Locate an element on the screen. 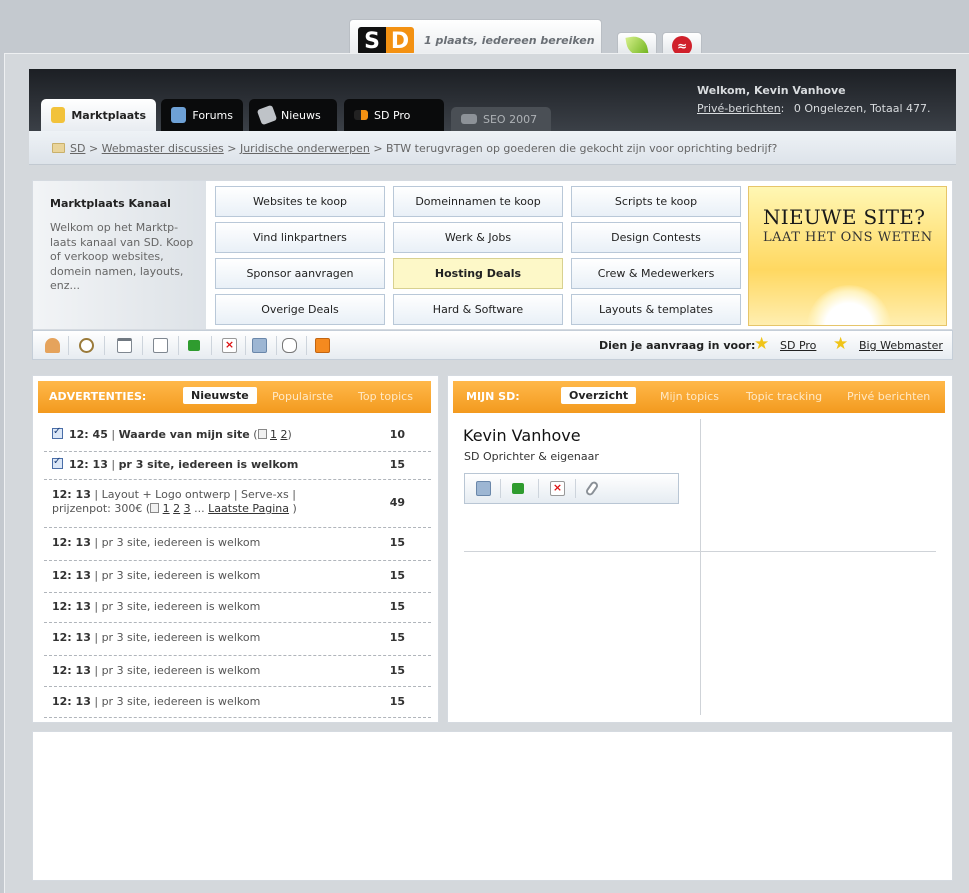  category-hard-software: Hard & Software is located at coordinates (478, 309).